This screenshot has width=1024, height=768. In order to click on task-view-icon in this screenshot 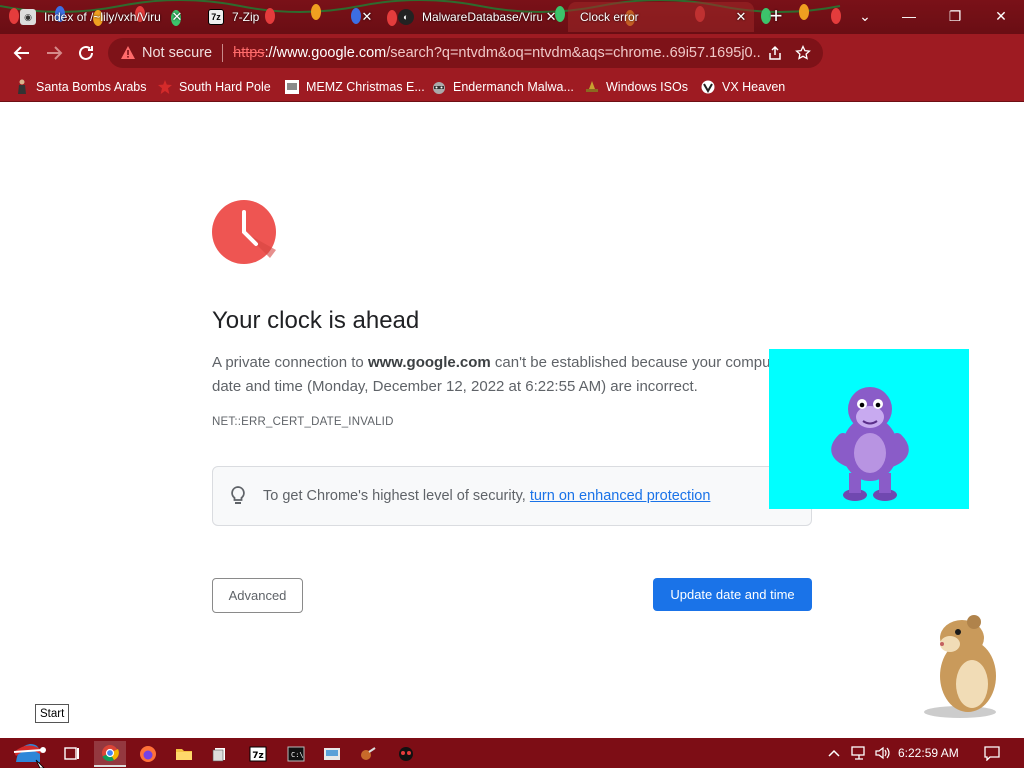, I will do `click(71, 753)`.